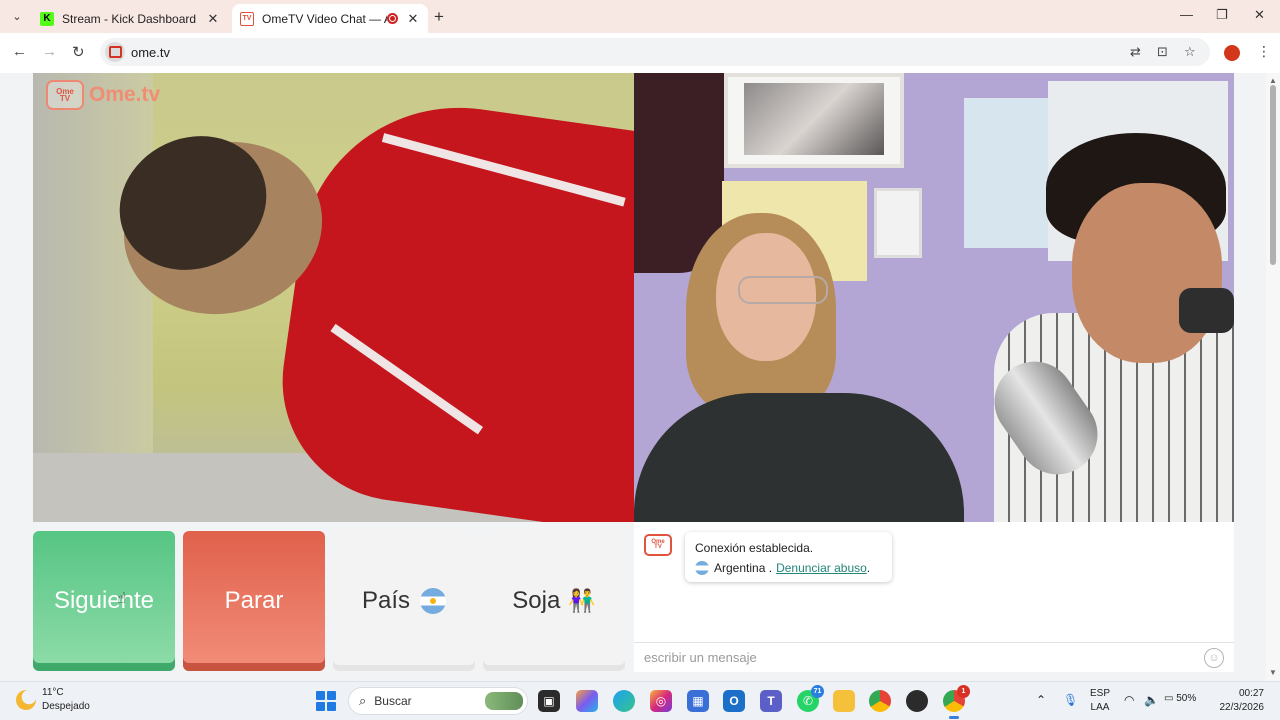  What do you see at coordinates (386, 600) in the screenshot?
I see `country-button-label: País` at bounding box center [386, 600].